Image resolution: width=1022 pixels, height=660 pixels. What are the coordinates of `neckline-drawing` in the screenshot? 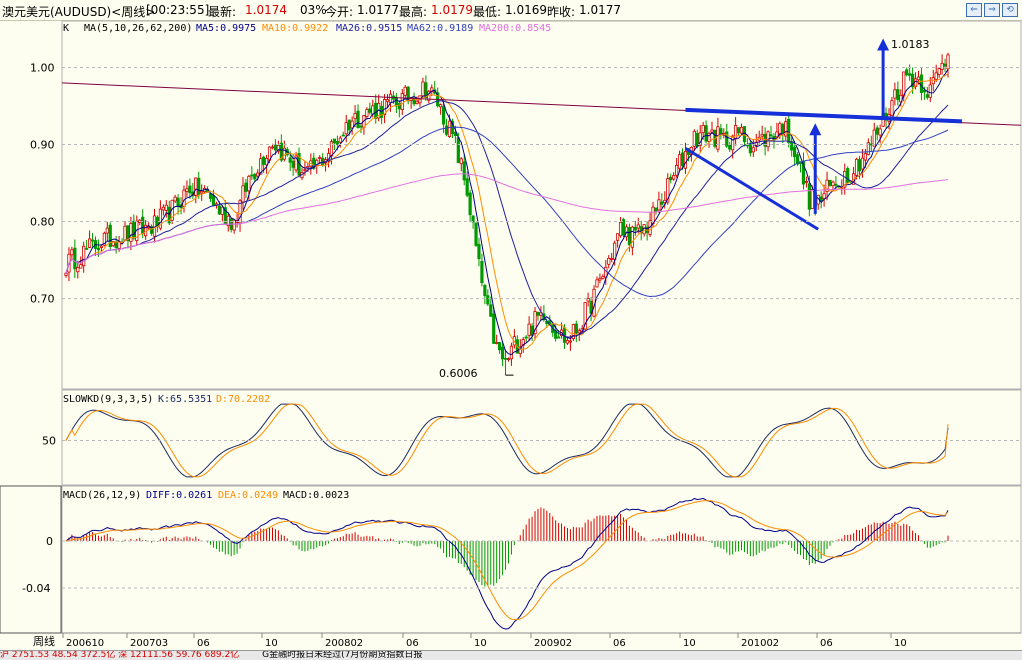 It's located at (824, 115).